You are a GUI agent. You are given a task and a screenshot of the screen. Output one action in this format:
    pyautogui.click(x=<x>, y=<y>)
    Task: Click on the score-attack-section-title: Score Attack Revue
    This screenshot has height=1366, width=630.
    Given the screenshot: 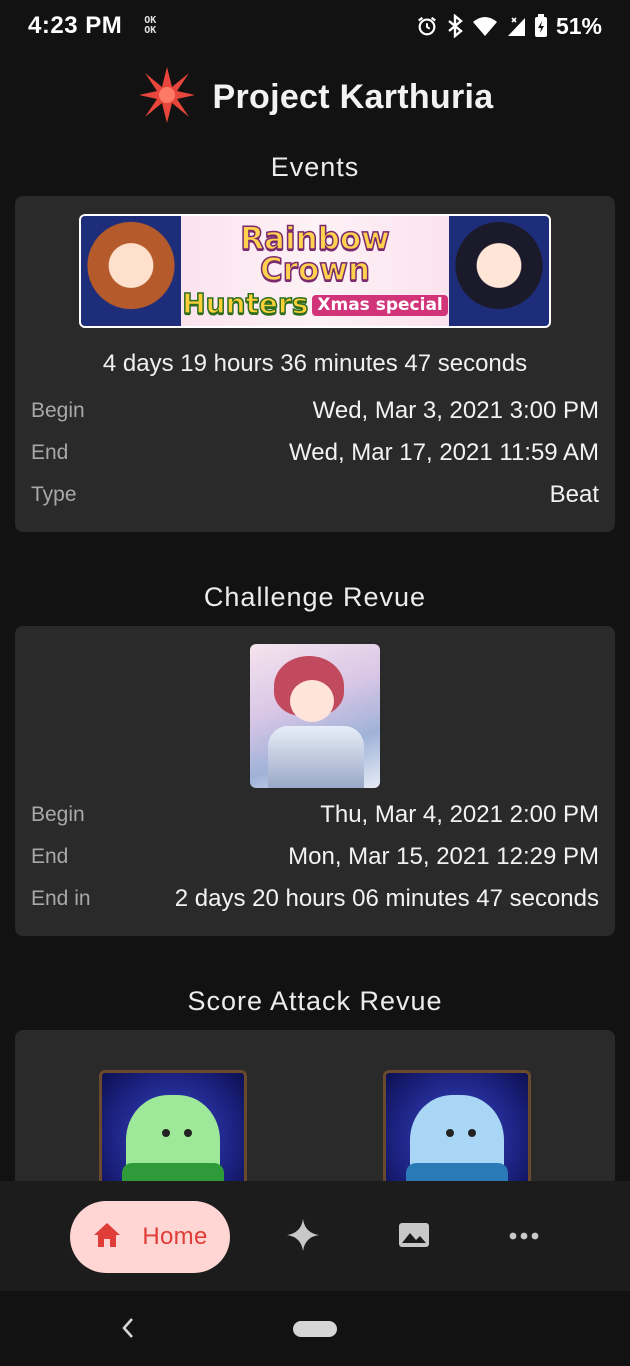 What is the action you would take?
    pyautogui.click(x=315, y=1001)
    